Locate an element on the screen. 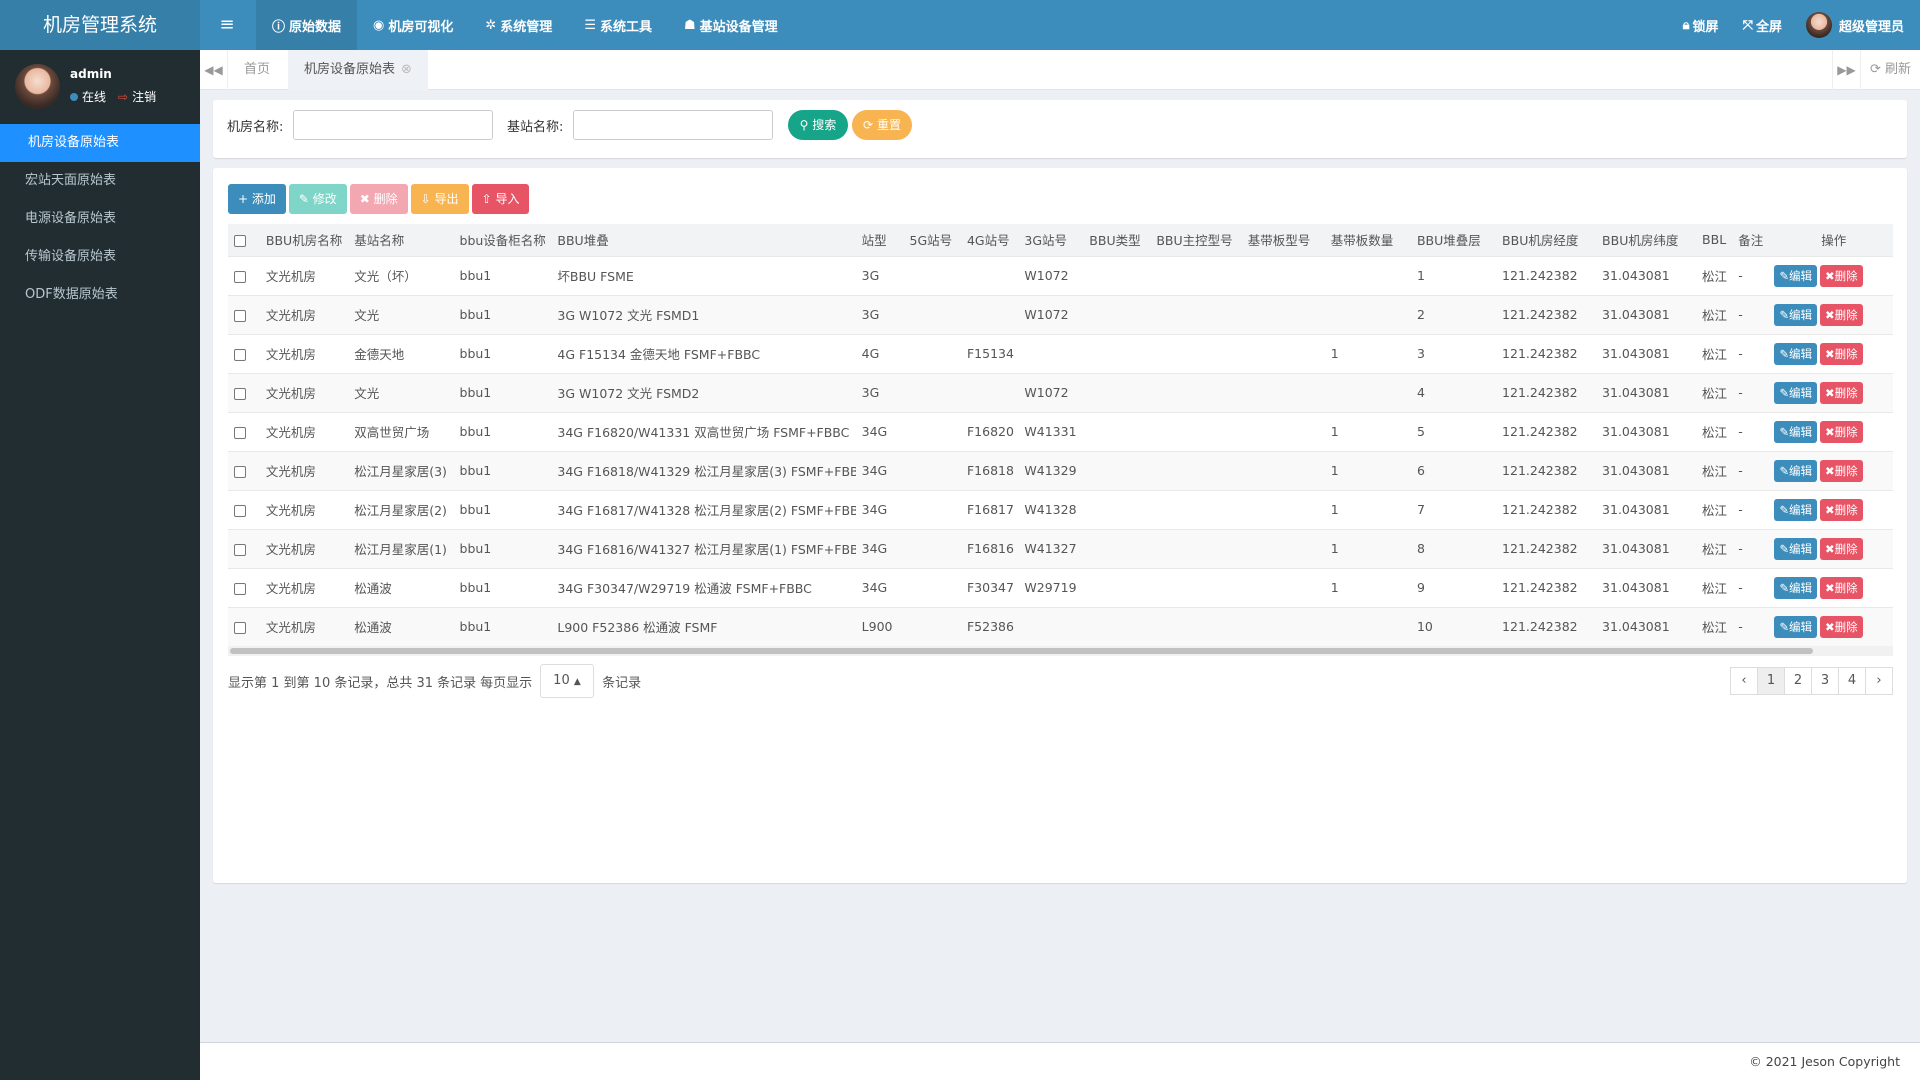  page-button: 2 is located at coordinates (1798, 681).